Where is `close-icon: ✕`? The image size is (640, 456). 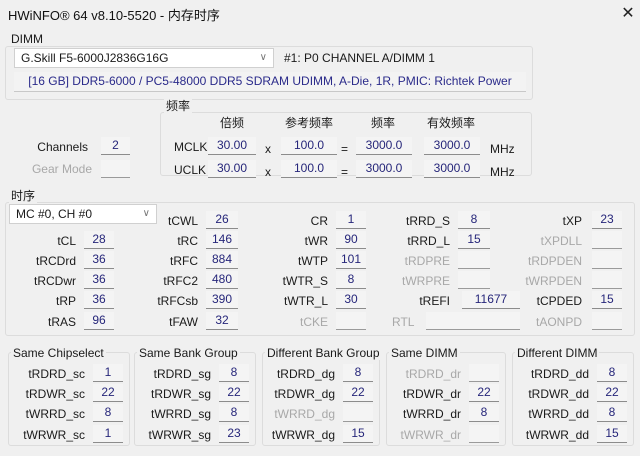
close-icon: ✕ is located at coordinates (628, 13).